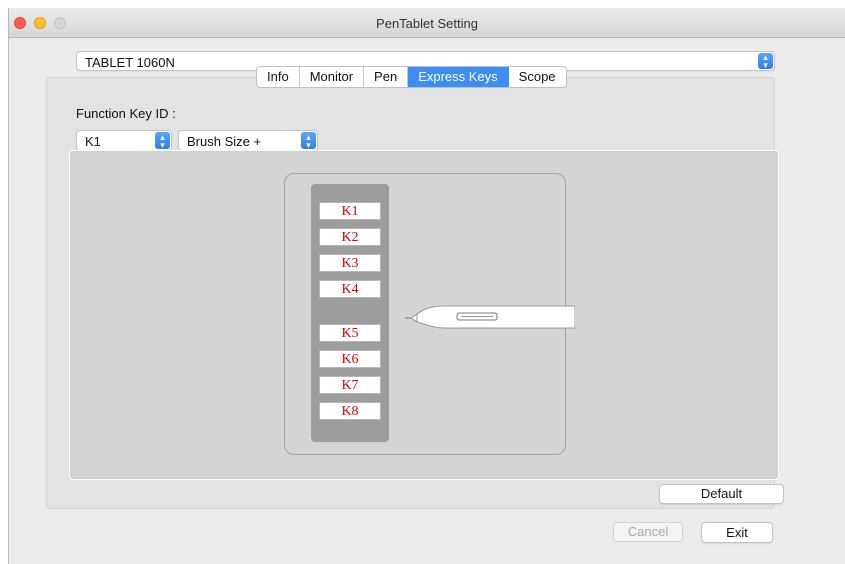  I want to click on key-action-select: Brush Size + ▴ ▾, so click(248, 140).